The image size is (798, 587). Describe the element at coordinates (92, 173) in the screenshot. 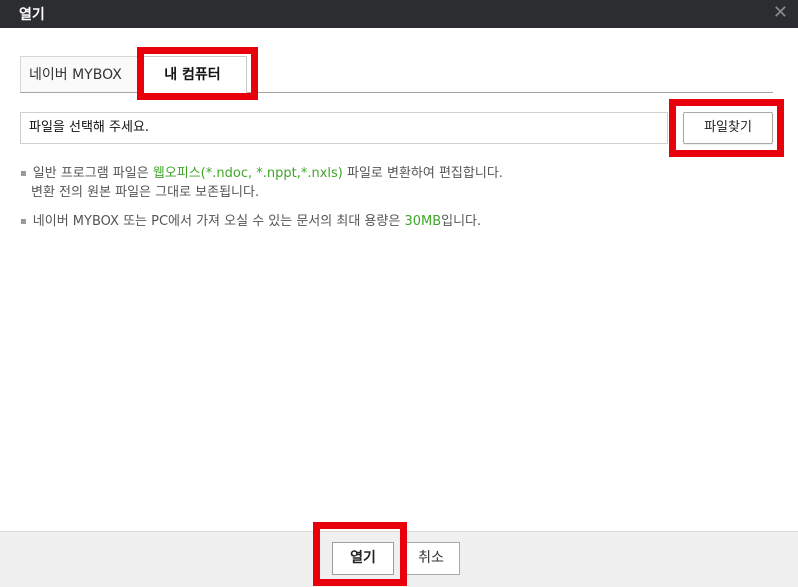

I see `info-text: 일반 프로그램 파일은` at that location.